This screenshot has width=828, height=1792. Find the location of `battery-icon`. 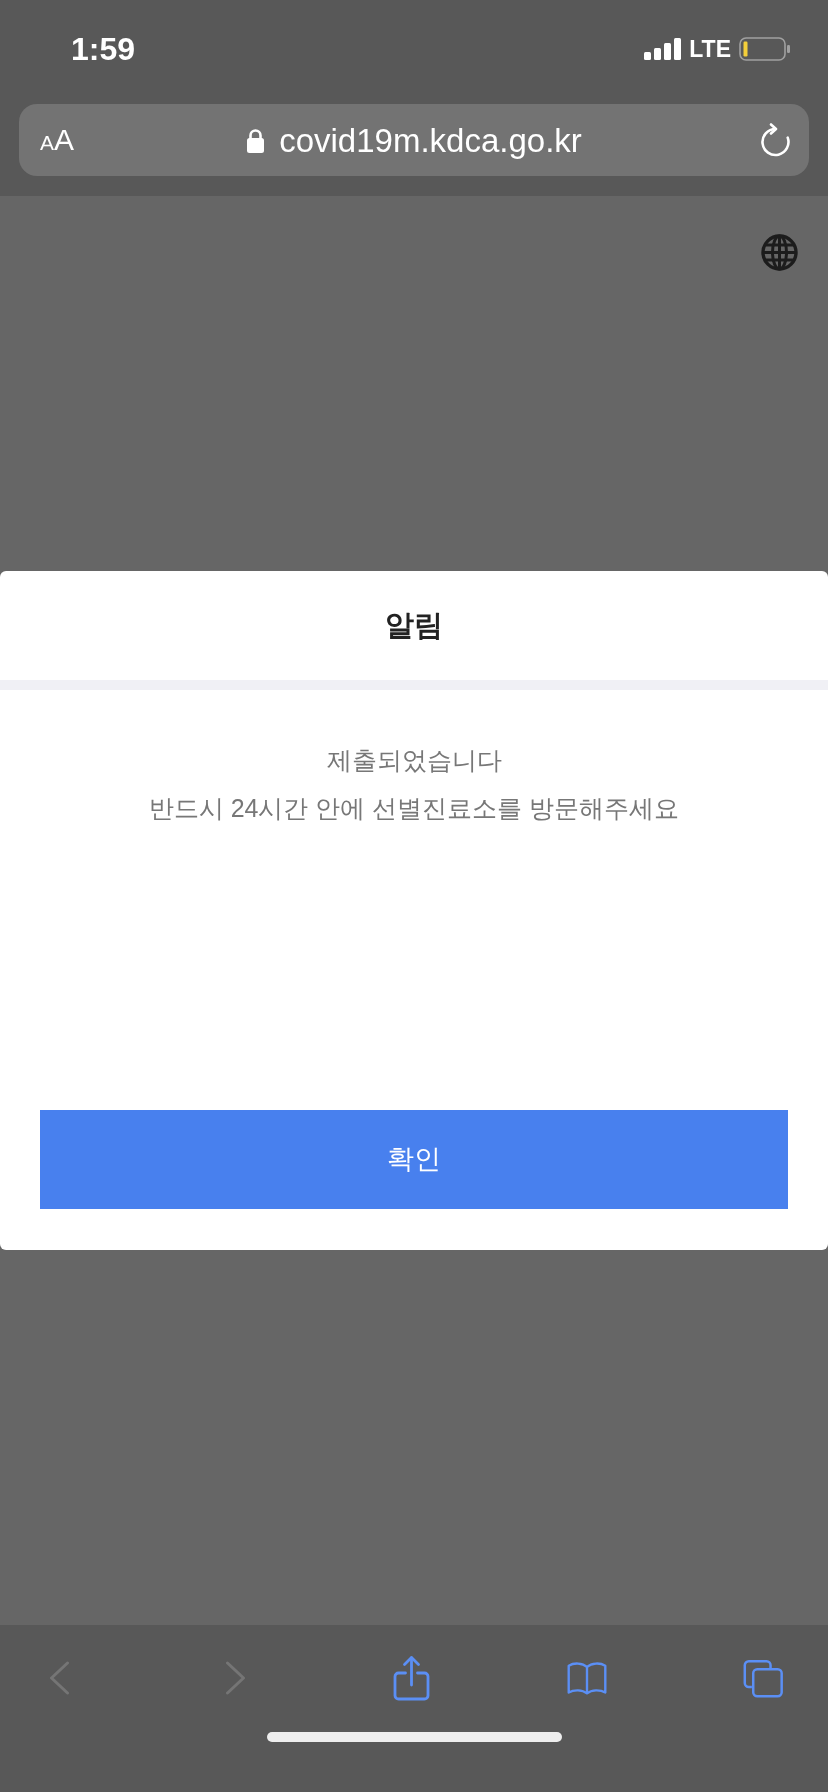

battery-icon is located at coordinates (765, 49).